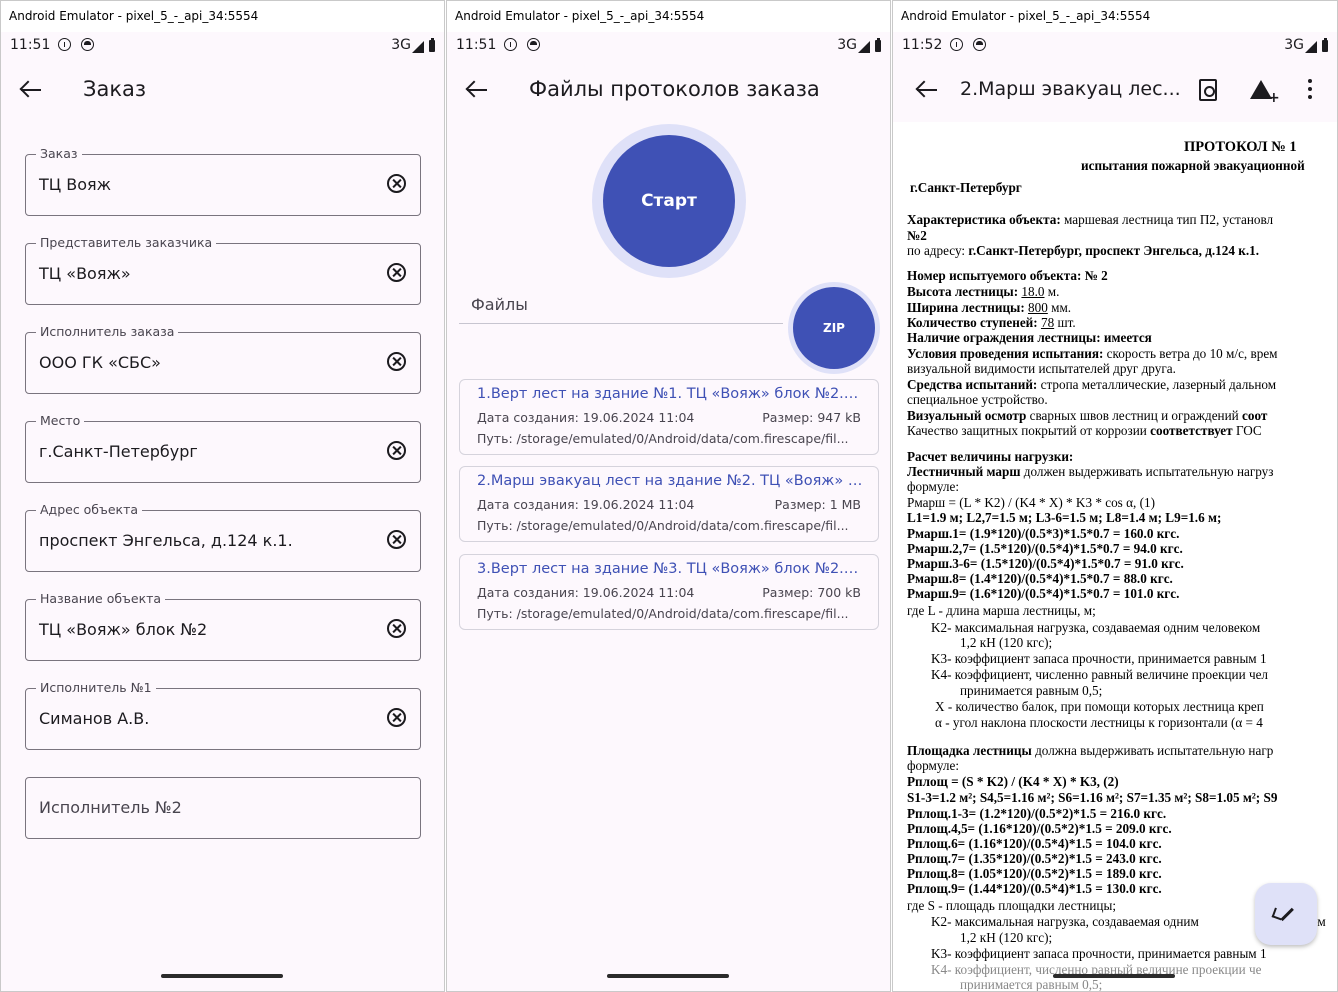 This screenshot has width=1338, height=992. I want to click on start-button-halo: Старт, so click(669, 201).